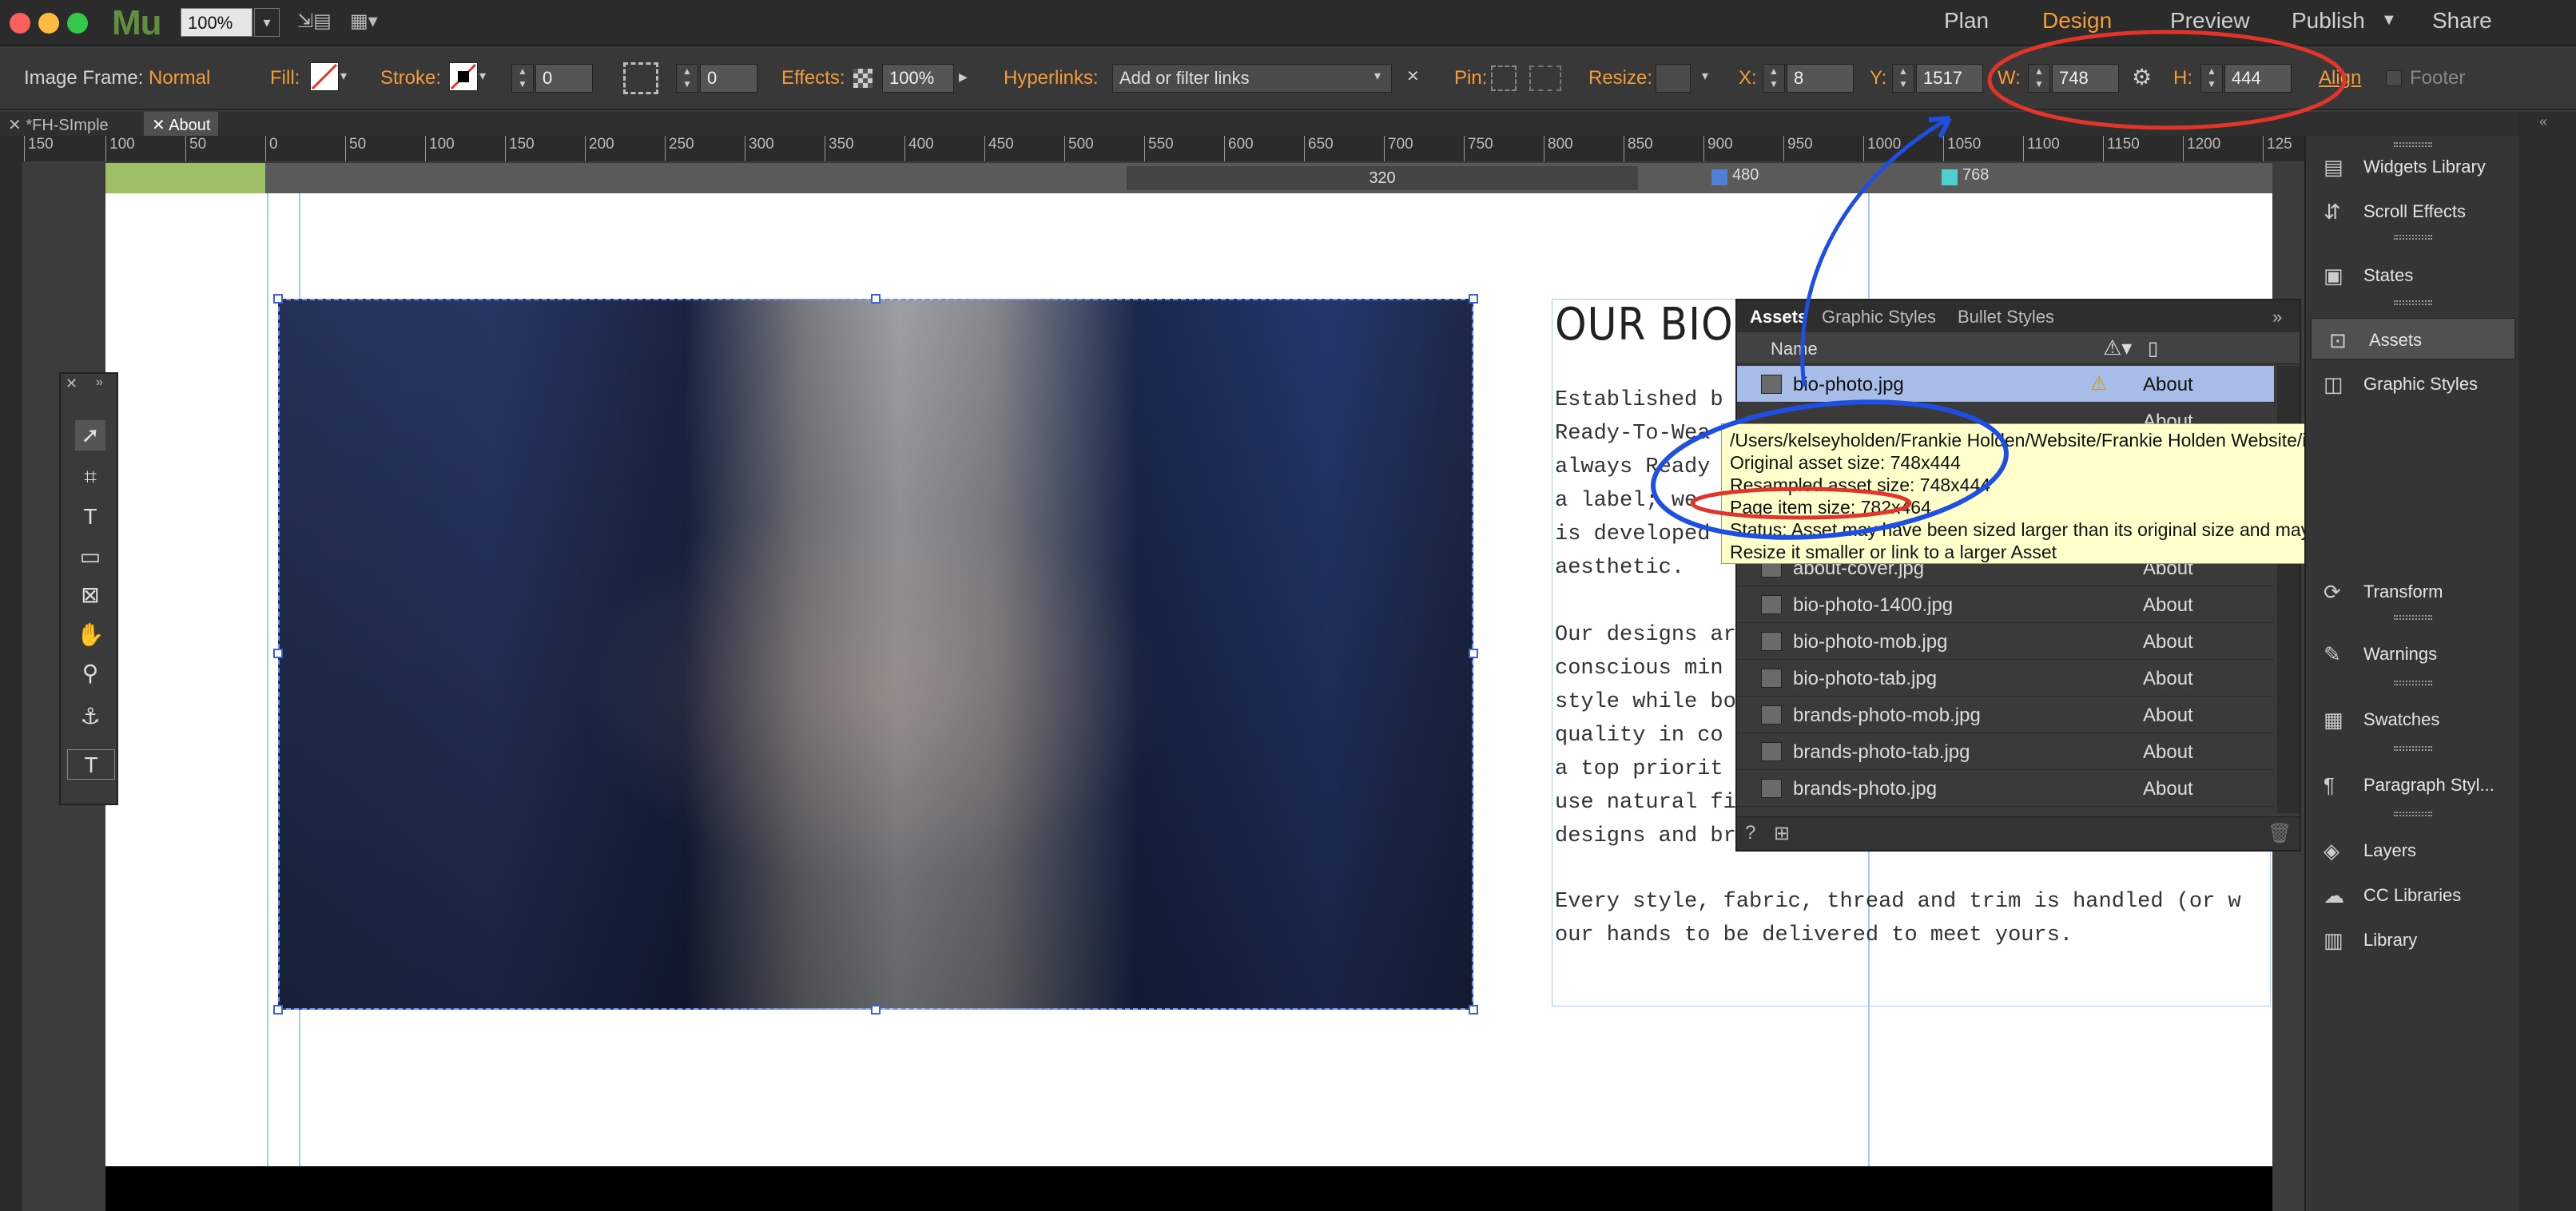 This screenshot has height=1211, width=2576. What do you see at coordinates (348, 76) in the screenshot?
I see `fill-dropdown-icon: ▾` at bounding box center [348, 76].